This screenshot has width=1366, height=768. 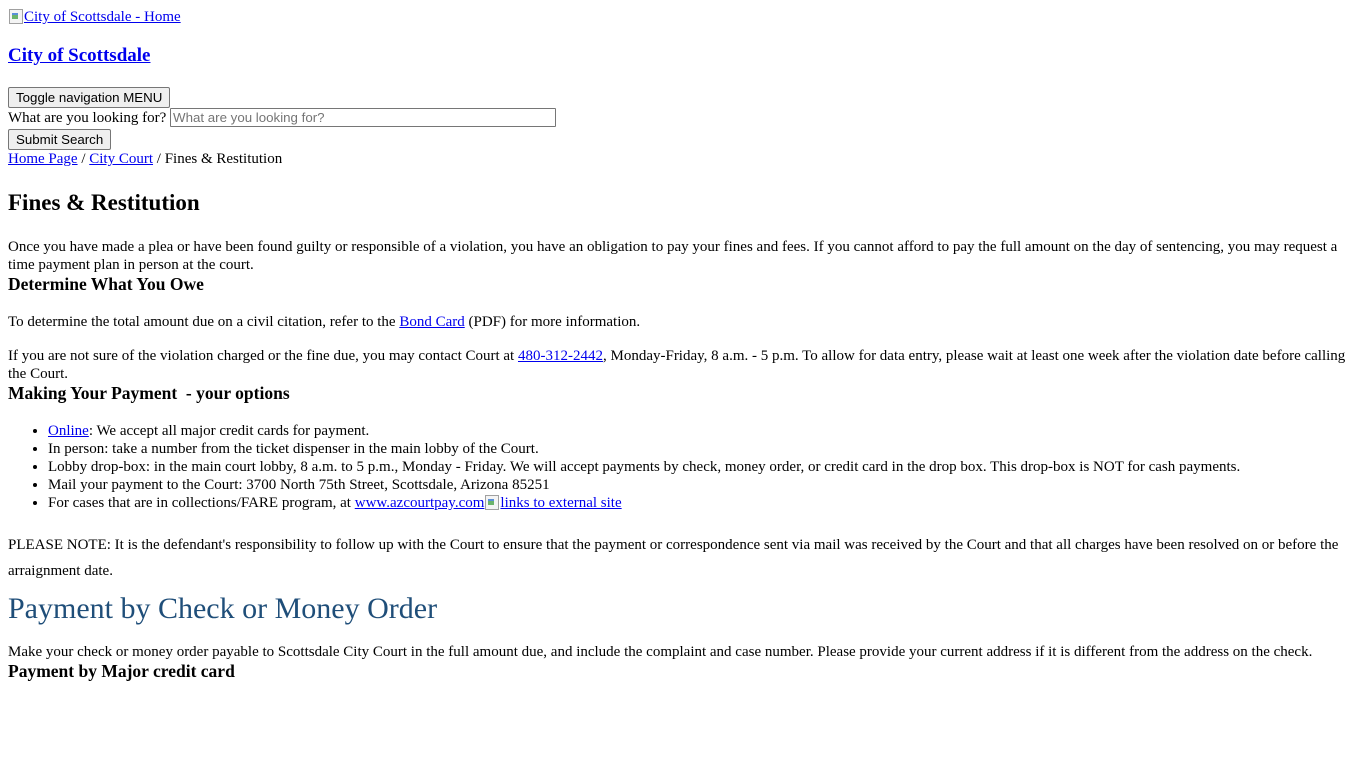 What do you see at coordinates (431, 322) in the screenshot?
I see `bond-card-link: Bond Card` at bounding box center [431, 322].